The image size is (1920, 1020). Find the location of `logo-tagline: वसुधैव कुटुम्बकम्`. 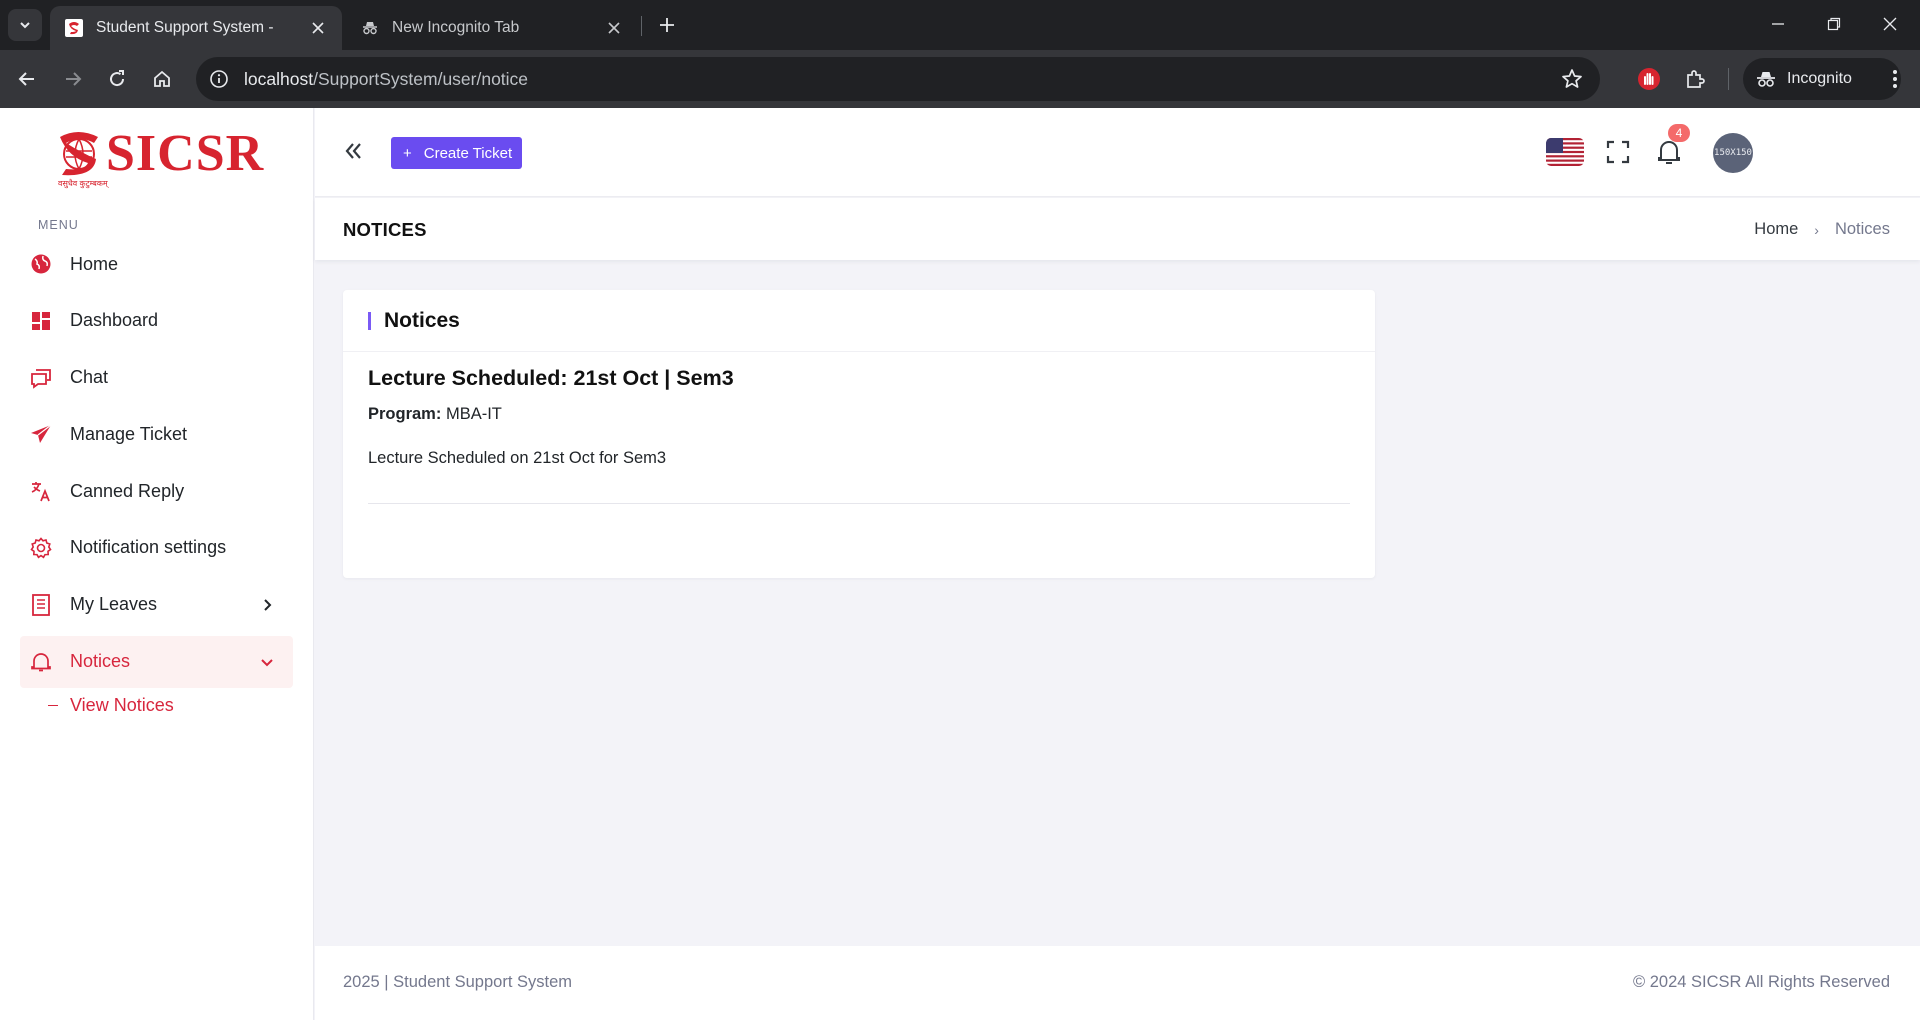

logo-tagline: वसुधैव कुटुम्बकम् is located at coordinates (83, 183).